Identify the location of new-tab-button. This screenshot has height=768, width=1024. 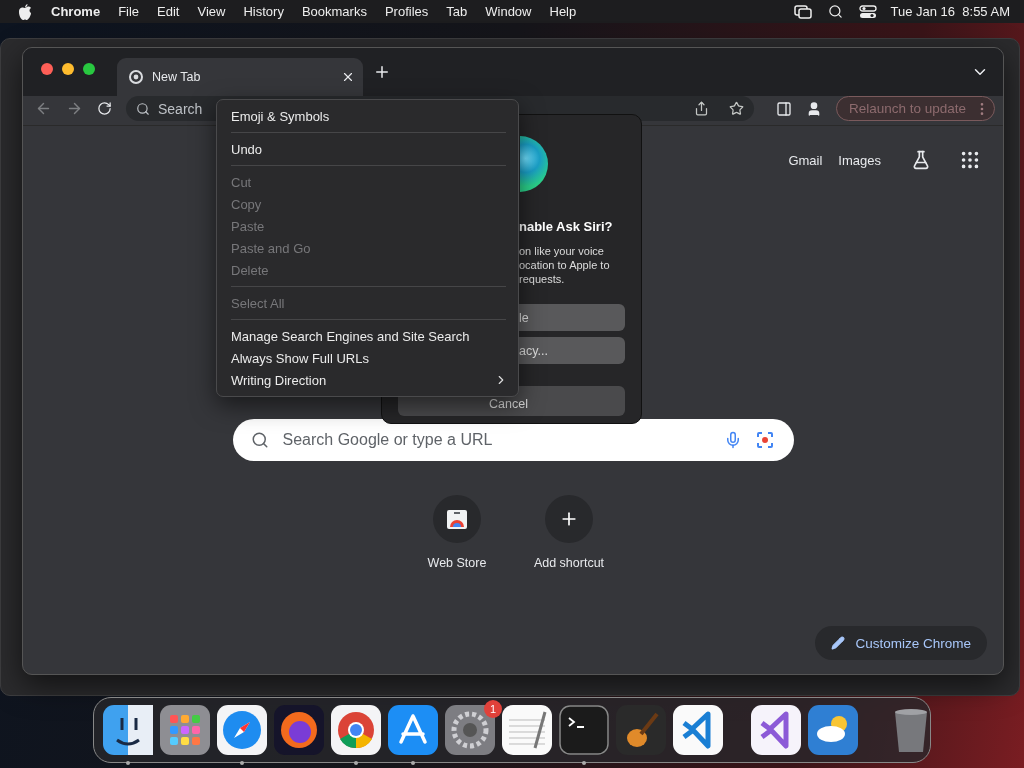
(382, 72).